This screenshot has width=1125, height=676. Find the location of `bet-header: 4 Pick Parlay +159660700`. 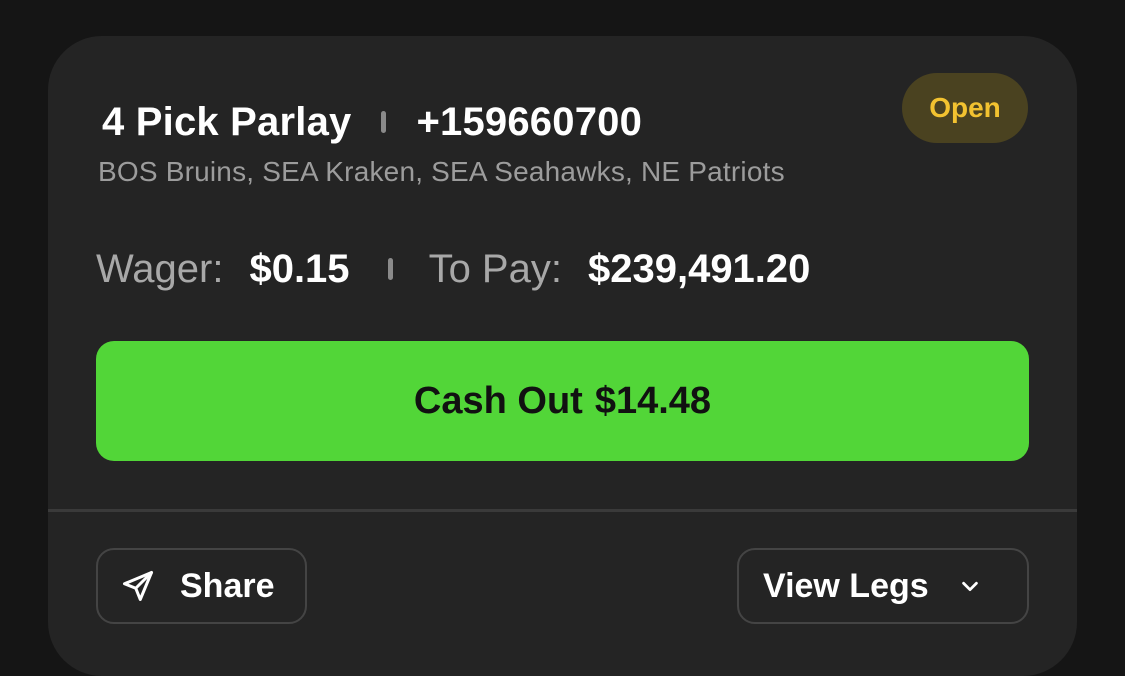

bet-header: 4 Pick Parlay +159660700 is located at coordinates (372, 122).